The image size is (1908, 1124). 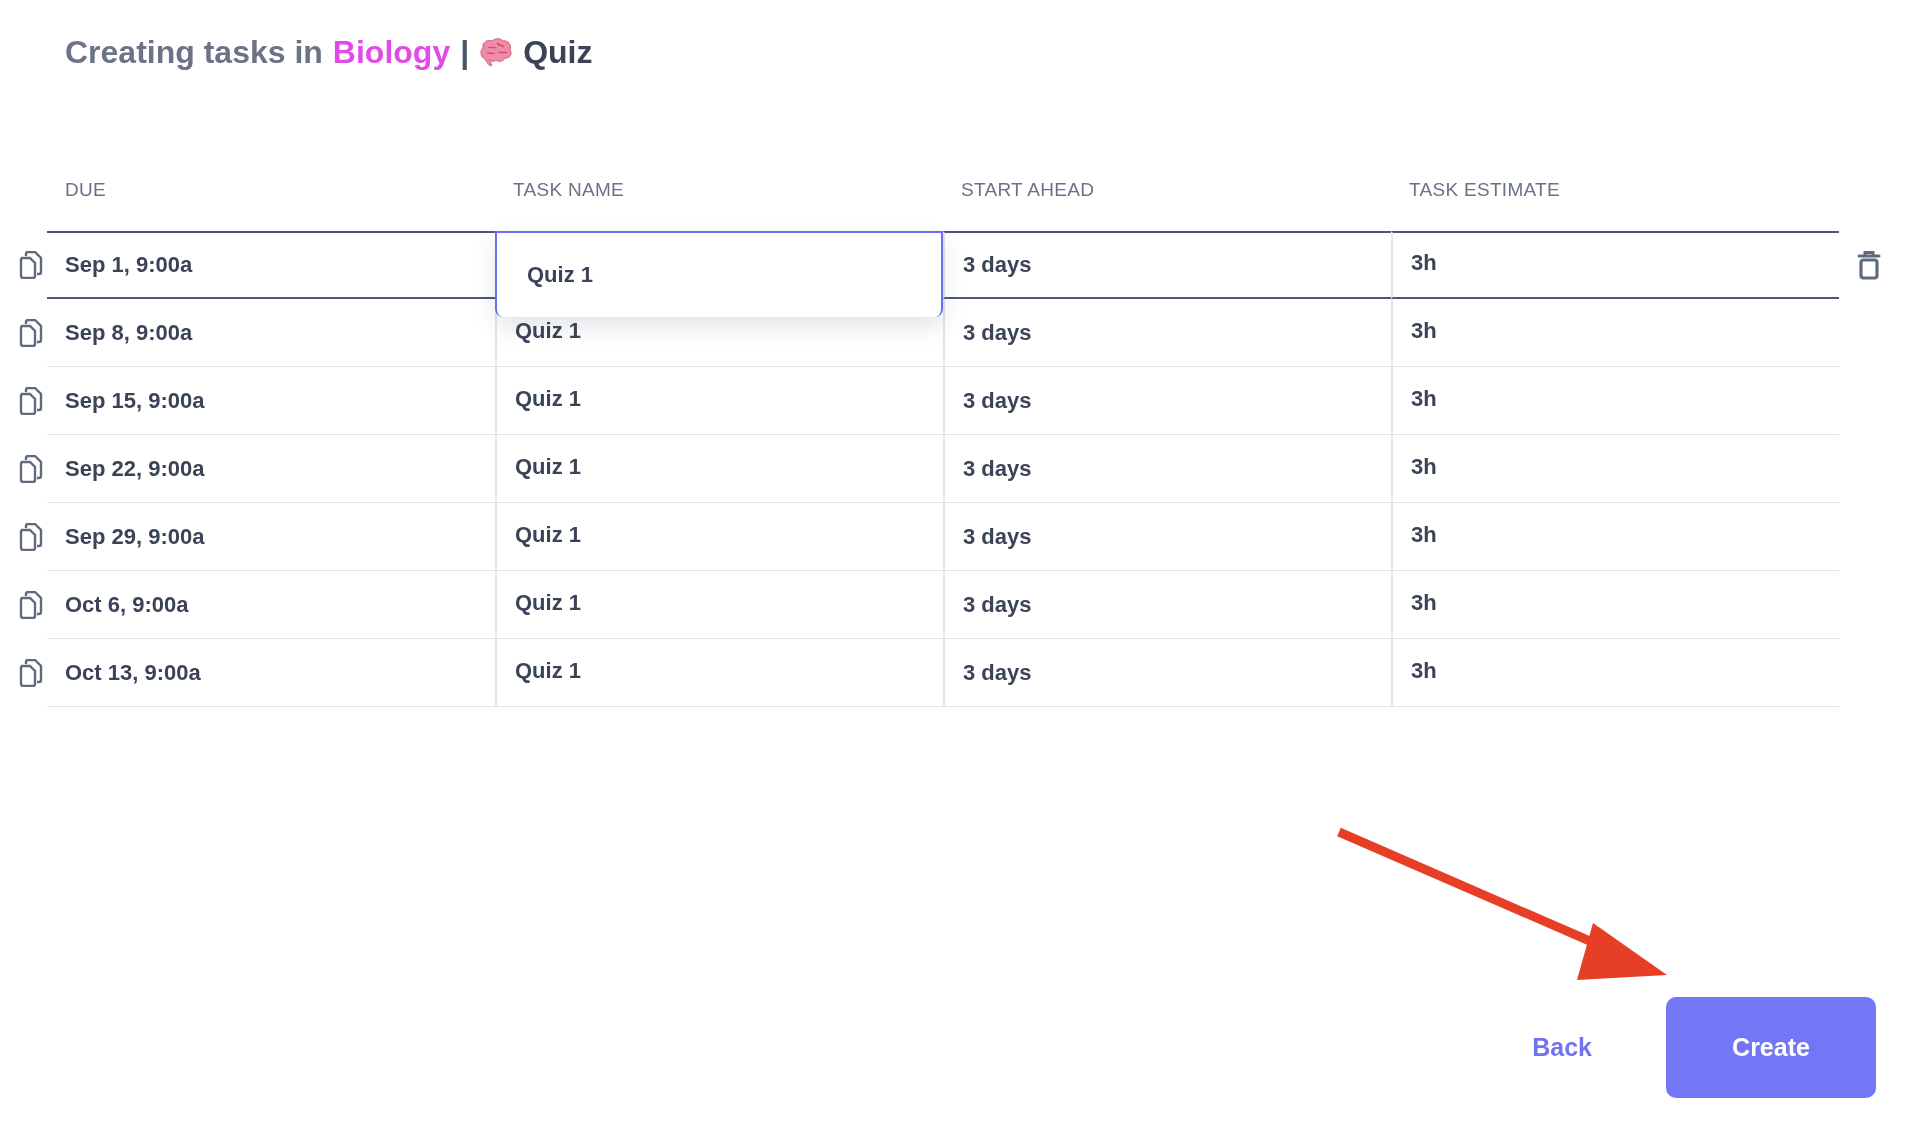 What do you see at coordinates (129, 265) in the screenshot?
I see `due-date: Sep 1, 9:00a` at bounding box center [129, 265].